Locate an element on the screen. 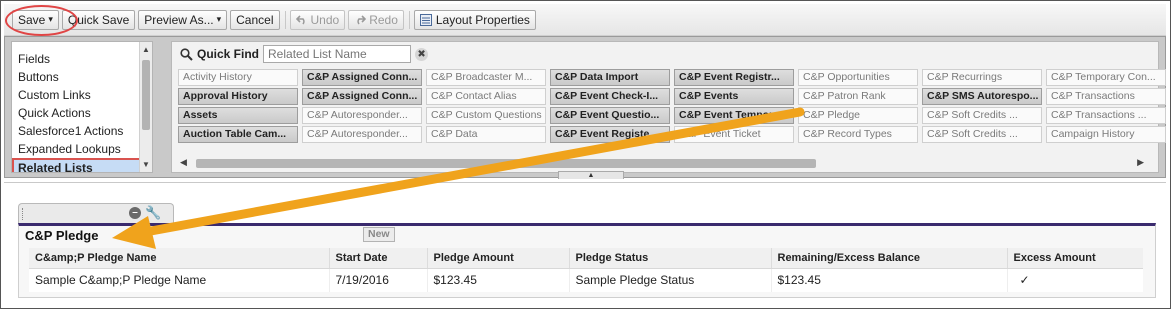 Image resolution: width=1171 pixels, height=309 pixels. dropdown-caret-icon: ▾ is located at coordinates (219, 19).